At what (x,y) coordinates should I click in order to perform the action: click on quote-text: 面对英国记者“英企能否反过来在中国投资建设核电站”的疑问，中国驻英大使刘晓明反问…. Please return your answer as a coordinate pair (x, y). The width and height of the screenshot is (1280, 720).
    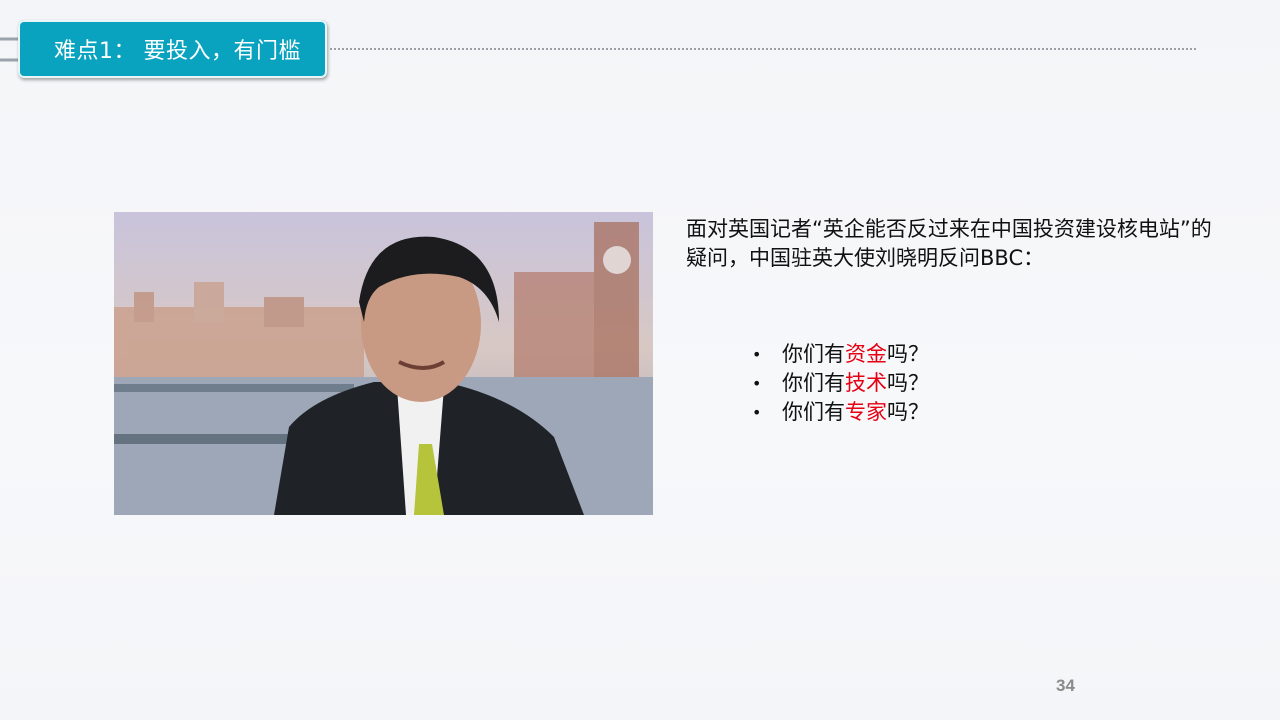
    Looking at the image, I should click on (949, 243).